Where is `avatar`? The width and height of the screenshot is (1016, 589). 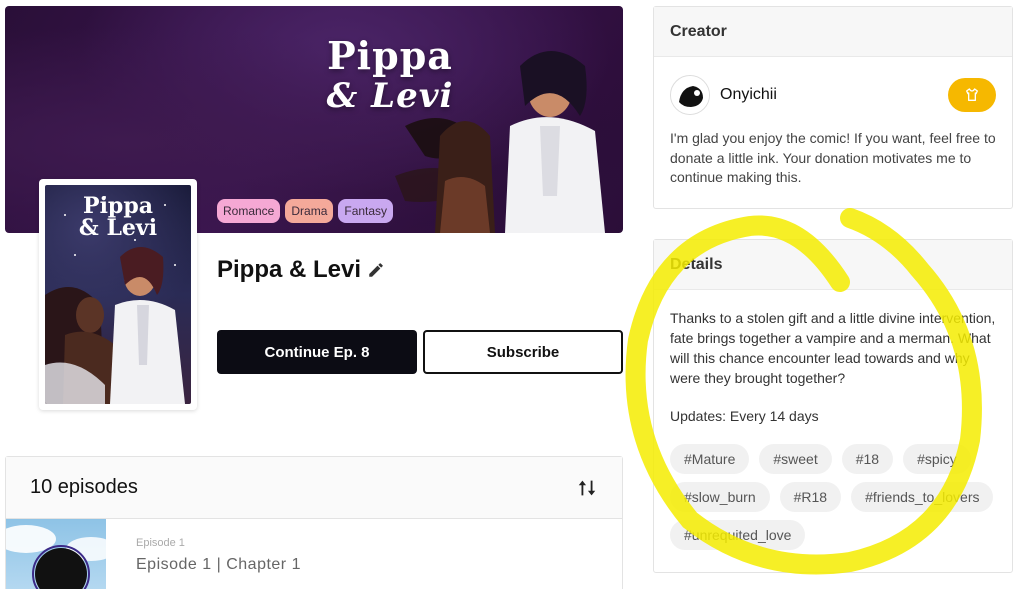
avatar is located at coordinates (690, 95).